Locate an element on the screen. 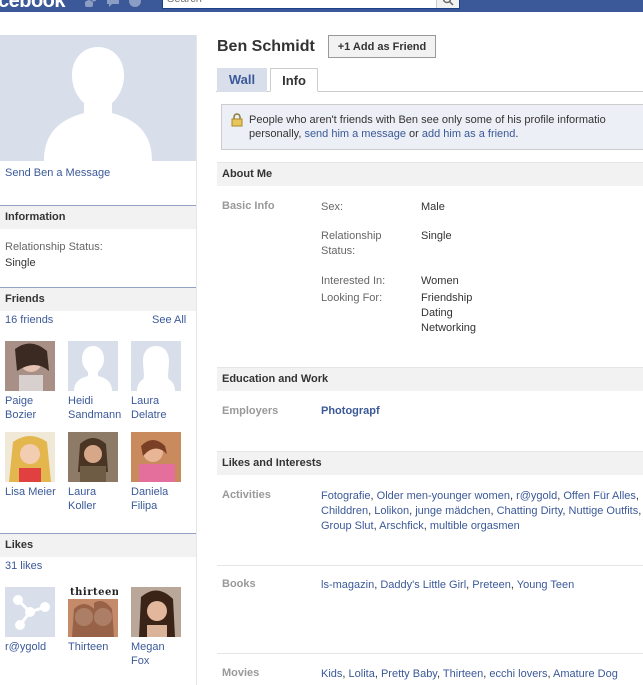 The width and height of the screenshot is (643, 685). relationship-status-label: Relationship Status: is located at coordinates (54, 247).